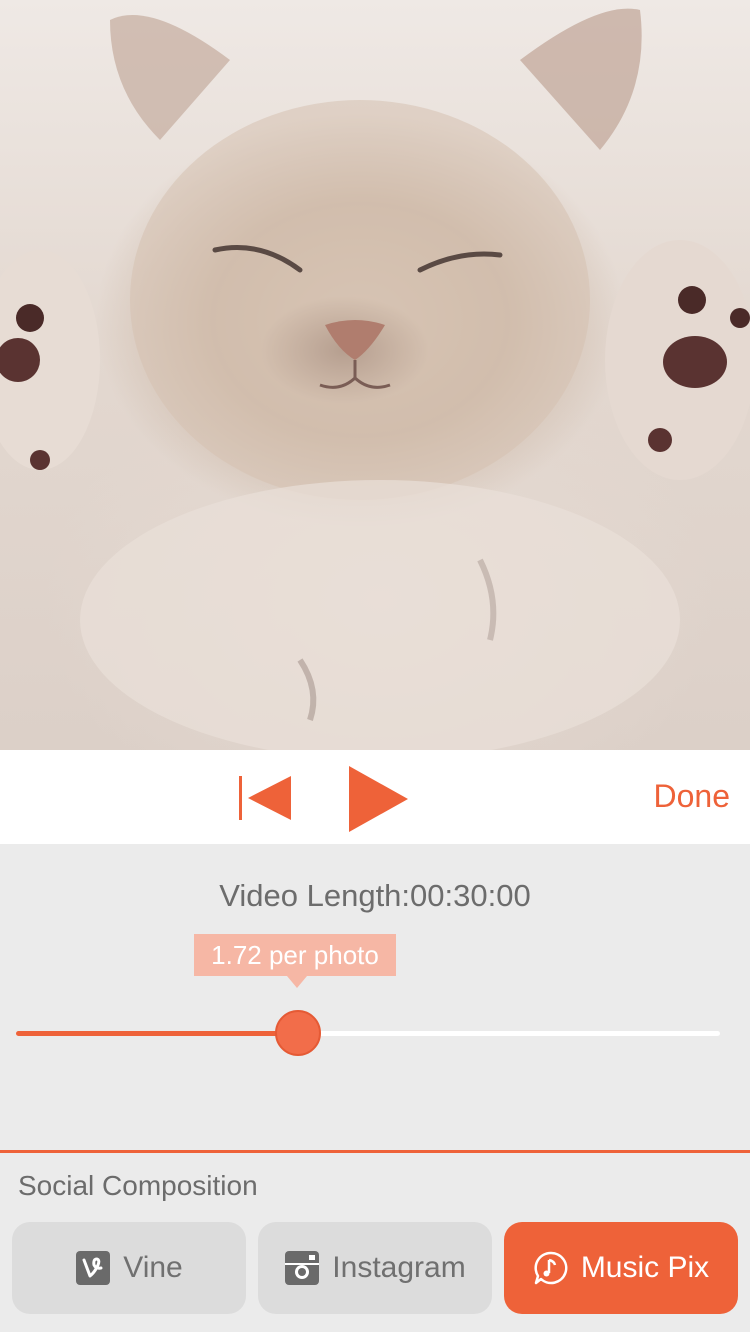 The width and height of the screenshot is (750, 1332). Describe the element at coordinates (295, 955) in the screenshot. I see `per-photo-tooltip: 1.72 per photo` at that location.